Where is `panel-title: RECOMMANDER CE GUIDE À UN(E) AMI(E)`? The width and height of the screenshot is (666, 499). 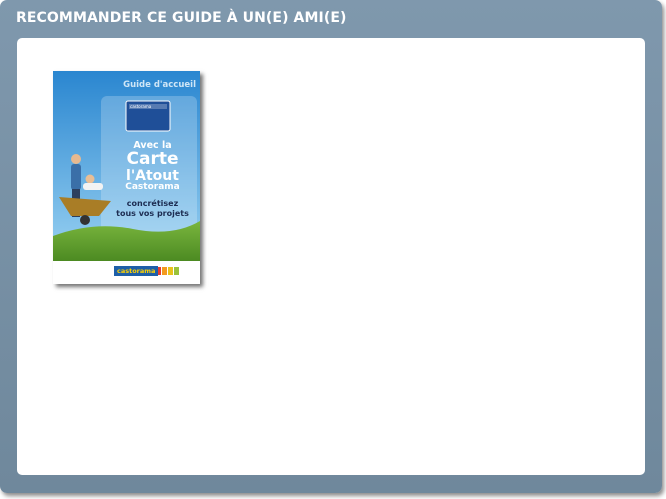 panel-title: RECOMMANDER CE GUIDE À UN(E) AMI(E) is located at coordinates (181, 18).